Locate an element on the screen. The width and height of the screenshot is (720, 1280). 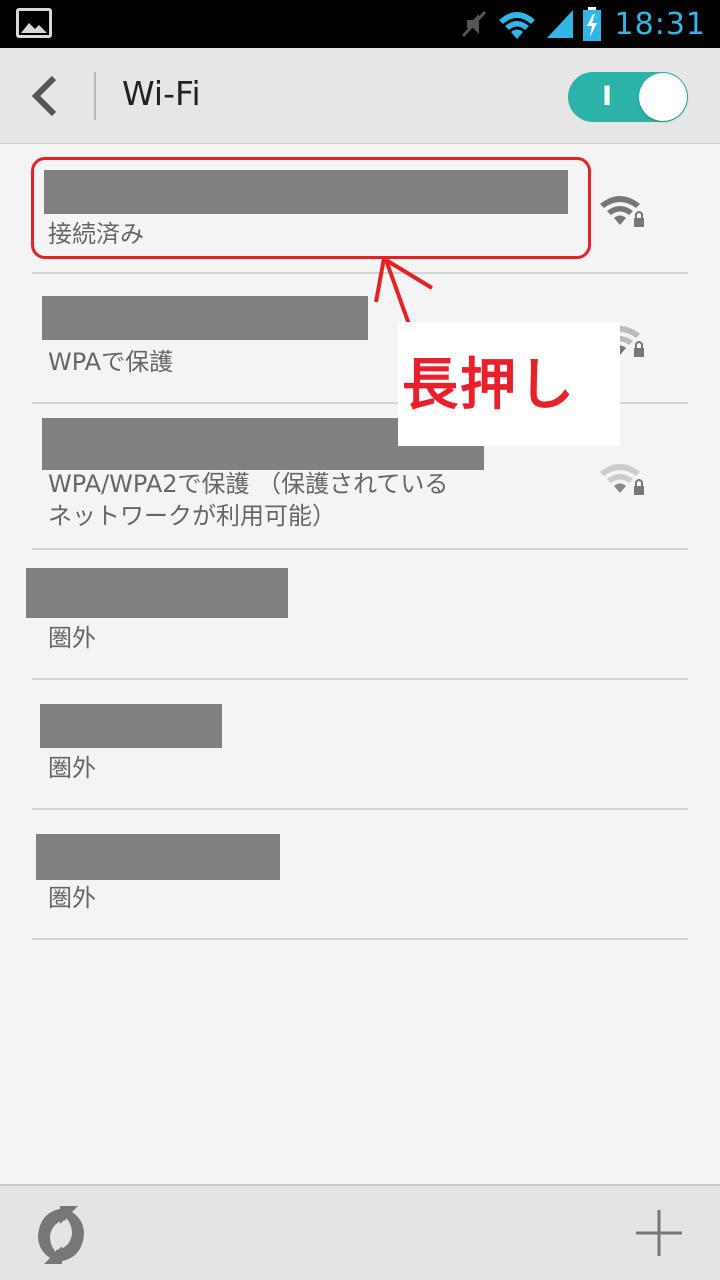
highlight-frame is located at coordinates (311, 208).